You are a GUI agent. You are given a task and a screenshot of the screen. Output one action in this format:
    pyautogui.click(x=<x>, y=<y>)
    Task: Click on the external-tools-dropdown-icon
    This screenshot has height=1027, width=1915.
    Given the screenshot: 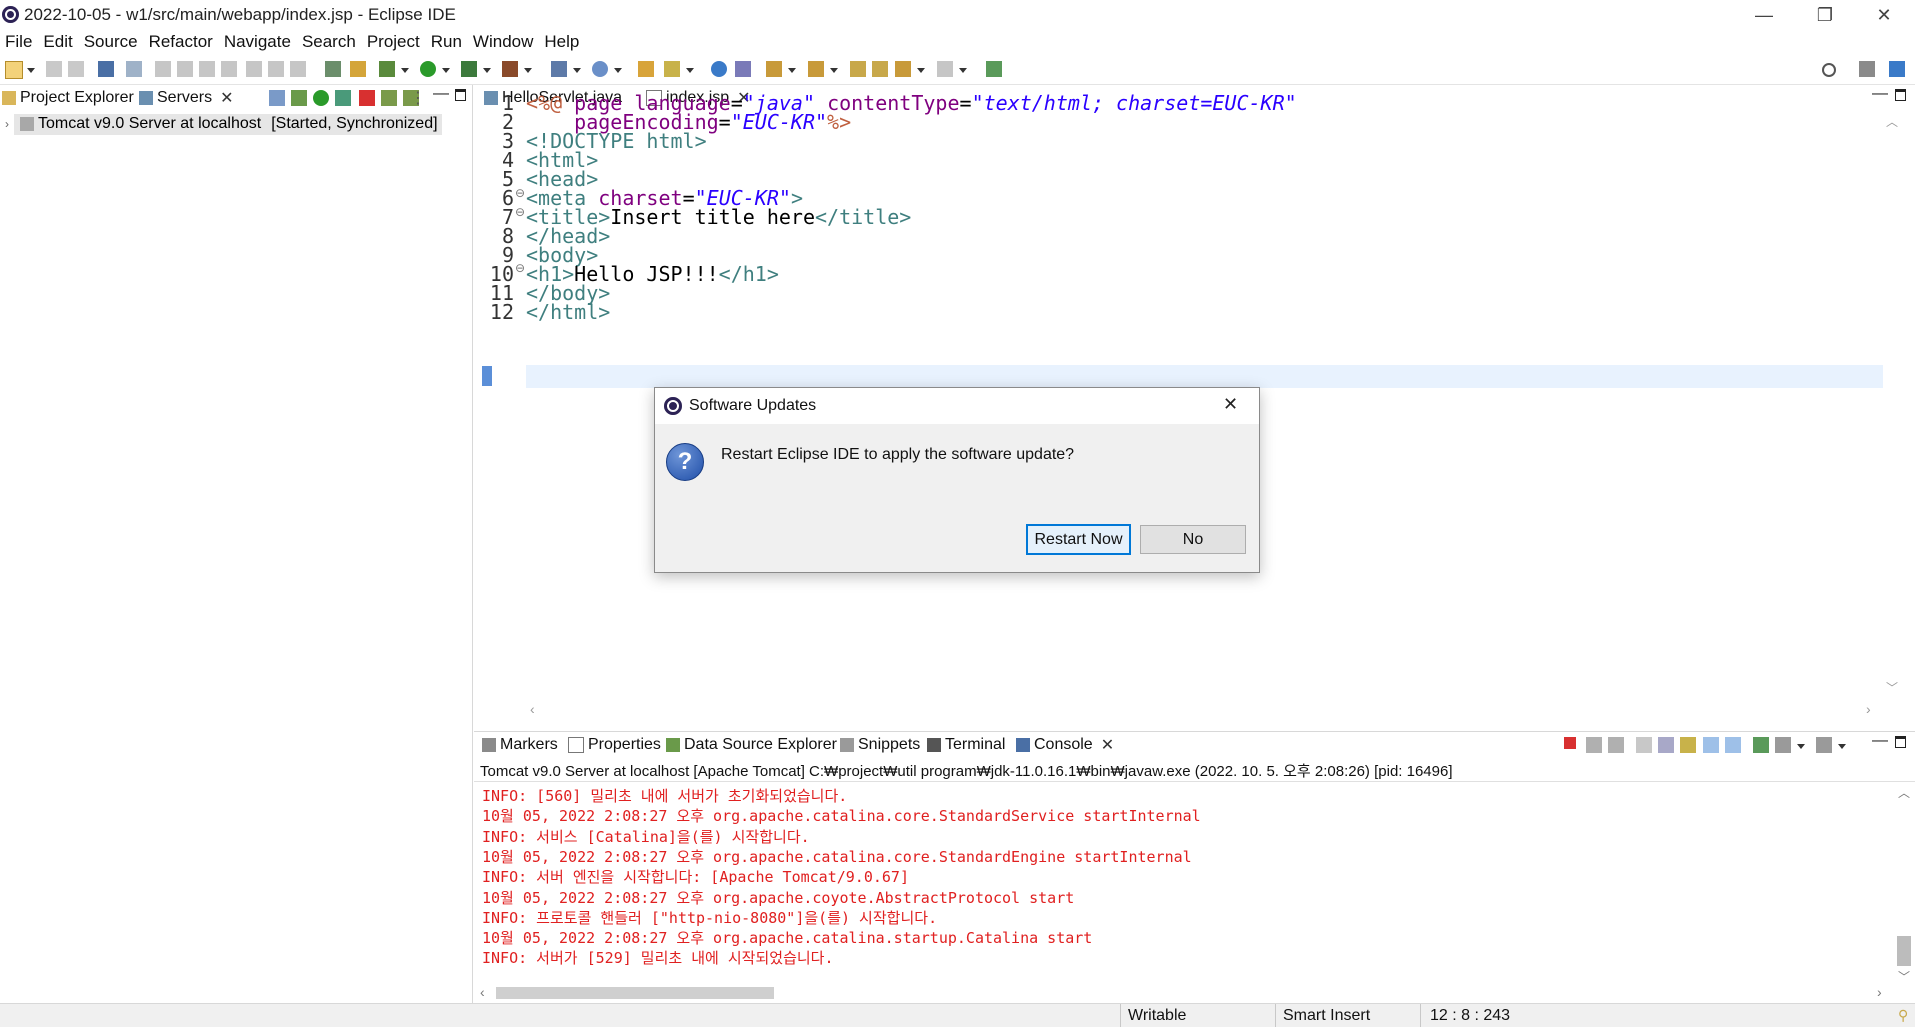 What is the action you would take?
    pyautogui.click(x=528, y=70)
    